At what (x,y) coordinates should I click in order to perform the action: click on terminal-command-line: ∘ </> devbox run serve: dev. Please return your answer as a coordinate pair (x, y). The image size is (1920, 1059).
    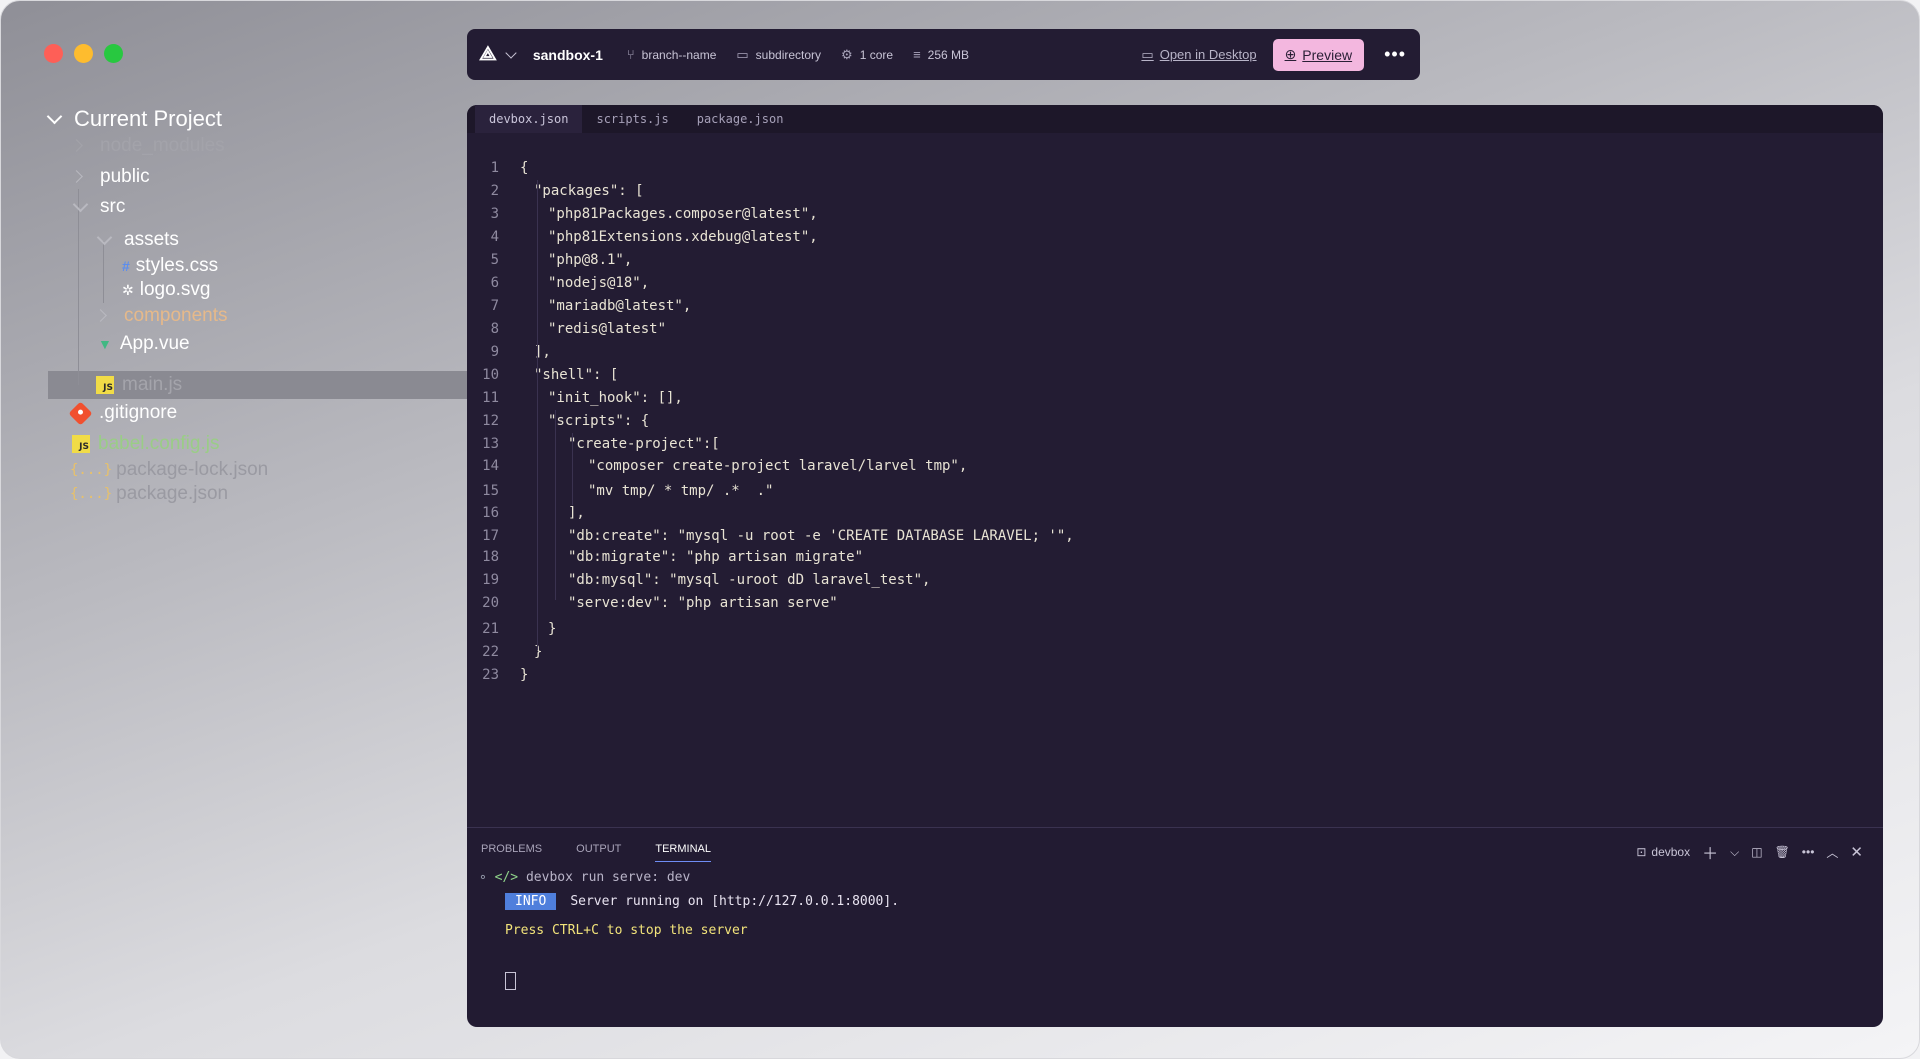
    Looking at the image, I should click on (585, 877).